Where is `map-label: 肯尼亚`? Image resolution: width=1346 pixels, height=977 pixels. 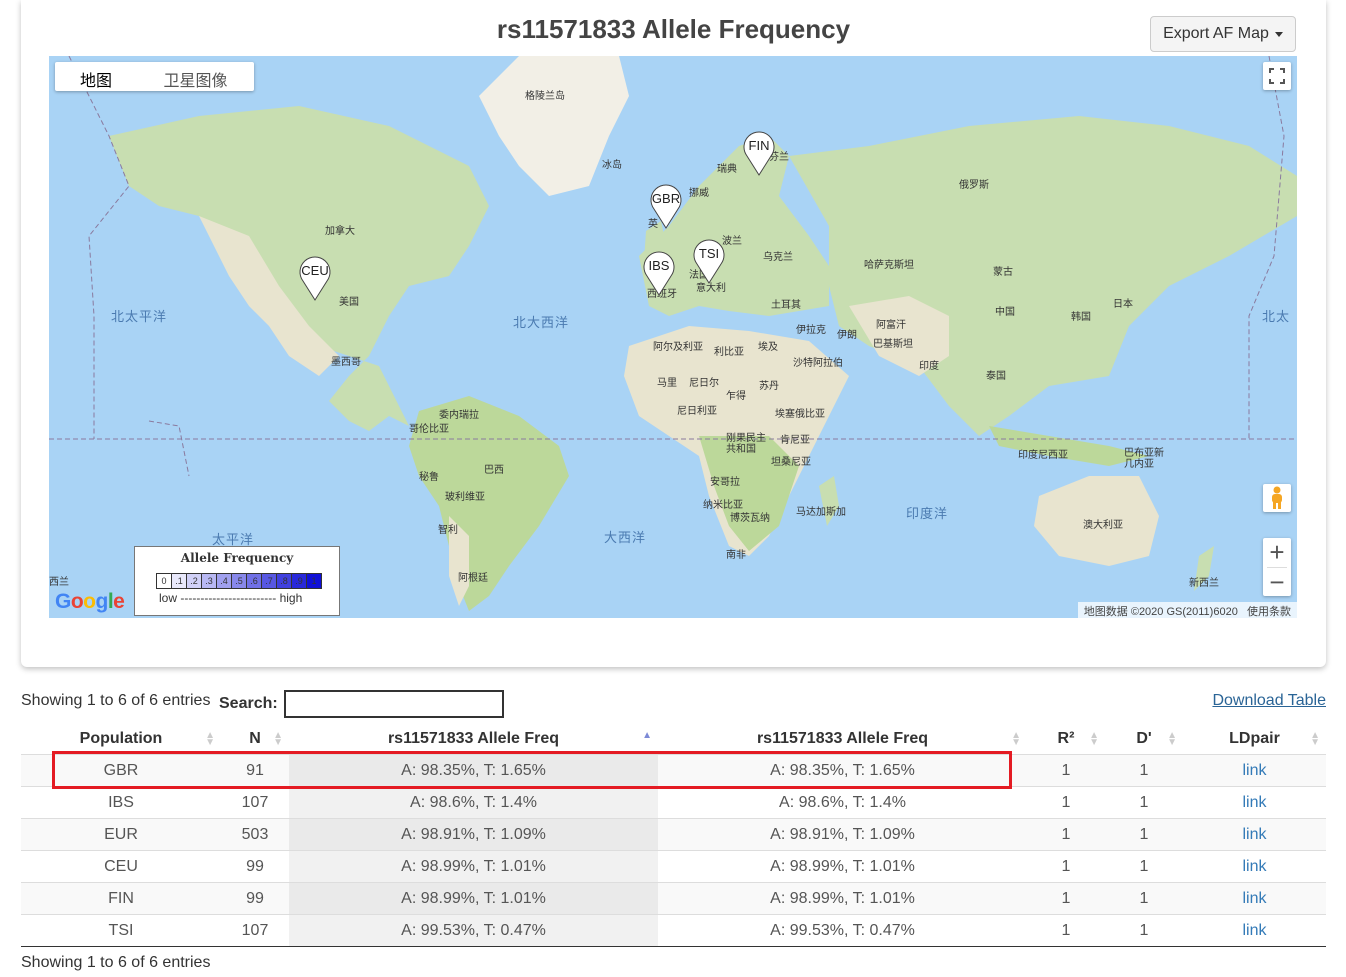
map-label: 肯尼亚 is located at coordinates (795, 440).